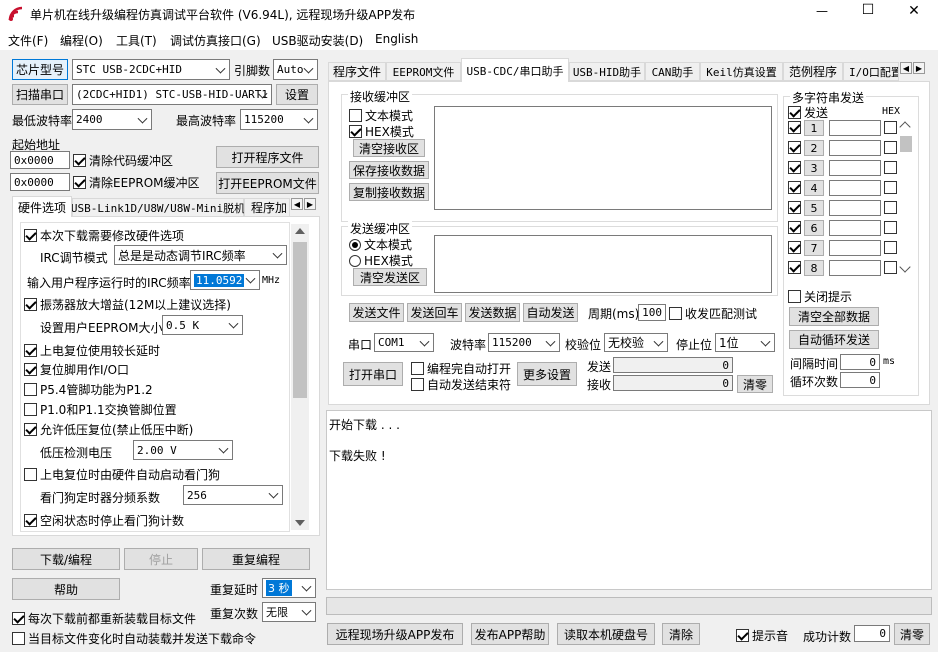  I want to click on chip-model-select: STC USB-2CDC+HID, so click(151, 69).